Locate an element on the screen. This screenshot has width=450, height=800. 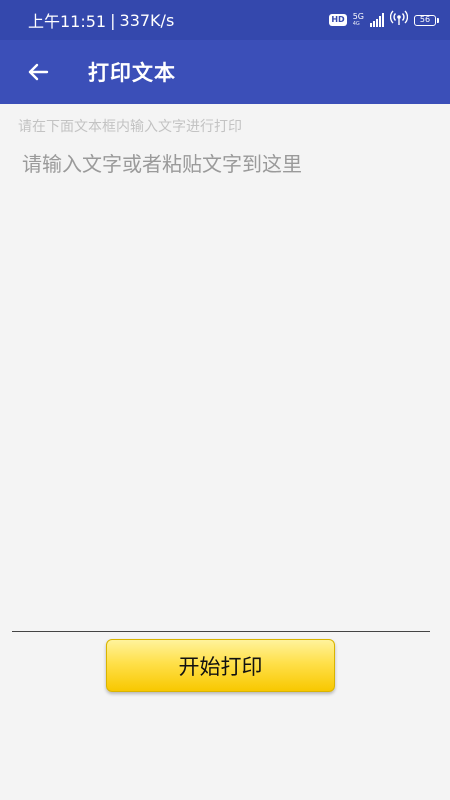
arrow-left-icon is located at coordinates (38, 72).